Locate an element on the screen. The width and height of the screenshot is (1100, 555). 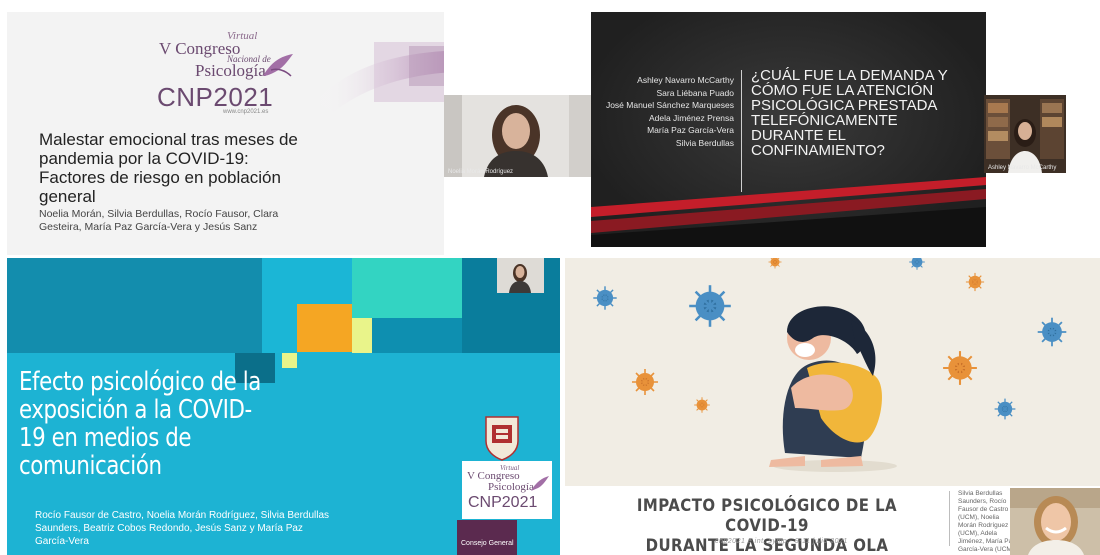
participant-video-silvia is located at coordinates (1055, 521).